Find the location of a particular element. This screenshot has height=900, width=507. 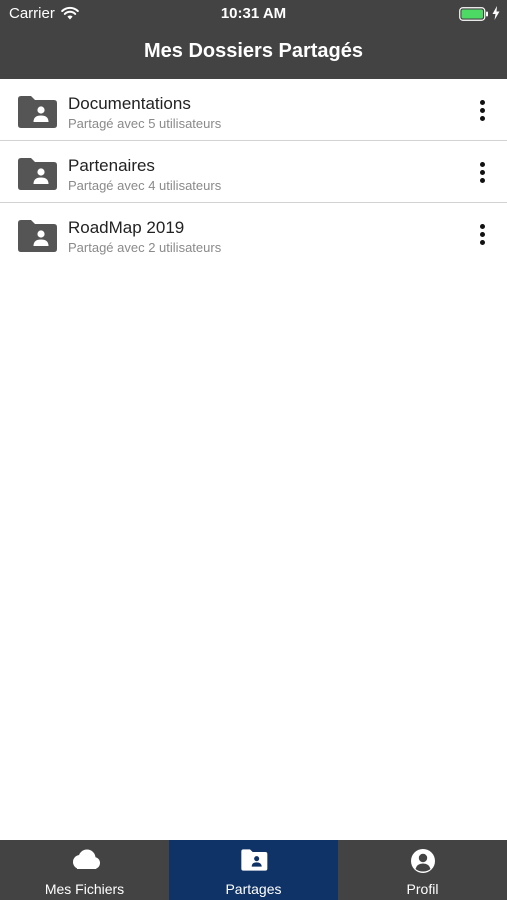

folder-row: Partenaires Partagé avec 4 utilisateurs is located at coordinates (253, 172).